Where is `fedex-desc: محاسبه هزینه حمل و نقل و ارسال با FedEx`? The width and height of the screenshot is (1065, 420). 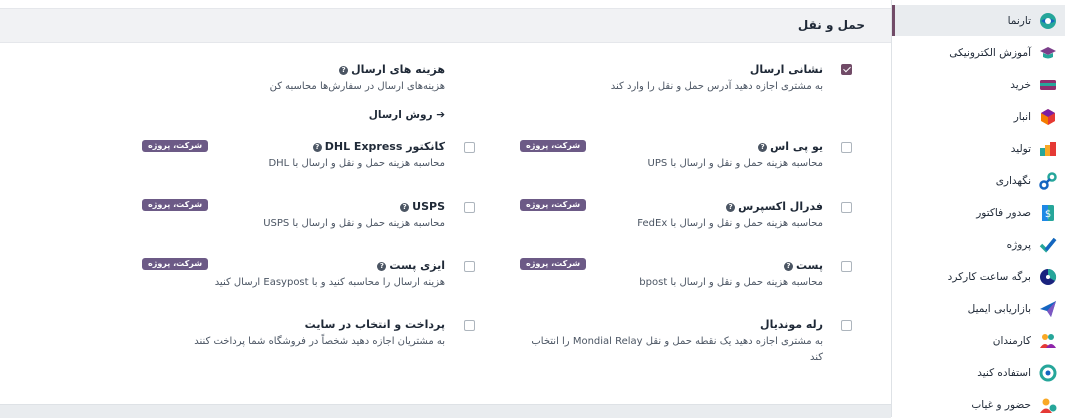
fedex-desc: محاسبه هزینه حمل و نقل و ارسال با FedEx is located at coordinates (730, 223).